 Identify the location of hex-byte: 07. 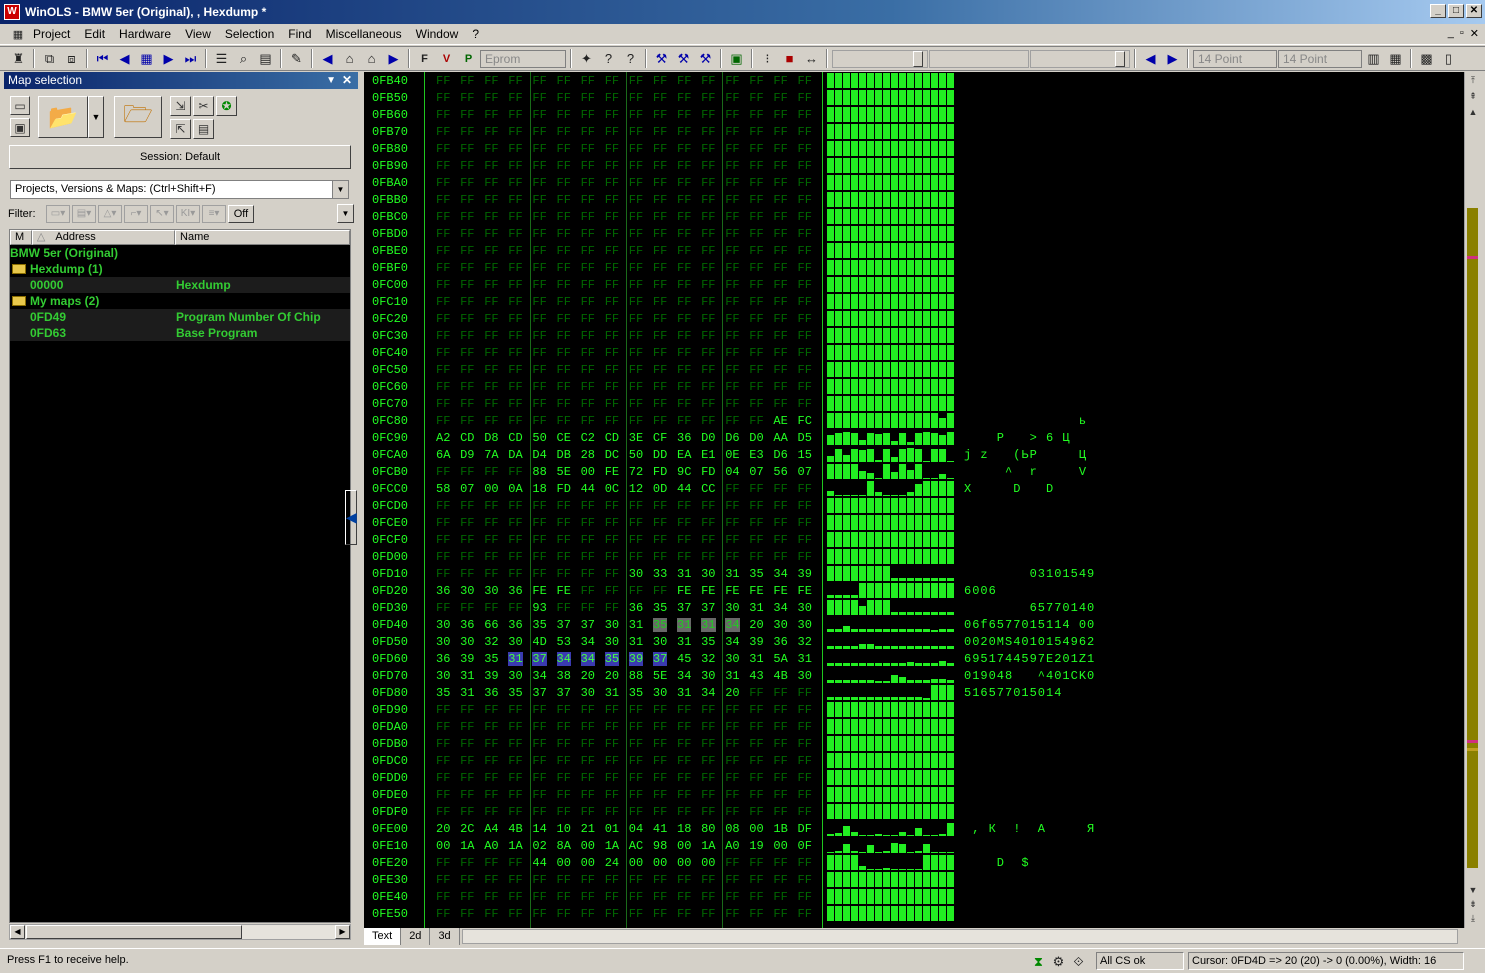
(756, 472).